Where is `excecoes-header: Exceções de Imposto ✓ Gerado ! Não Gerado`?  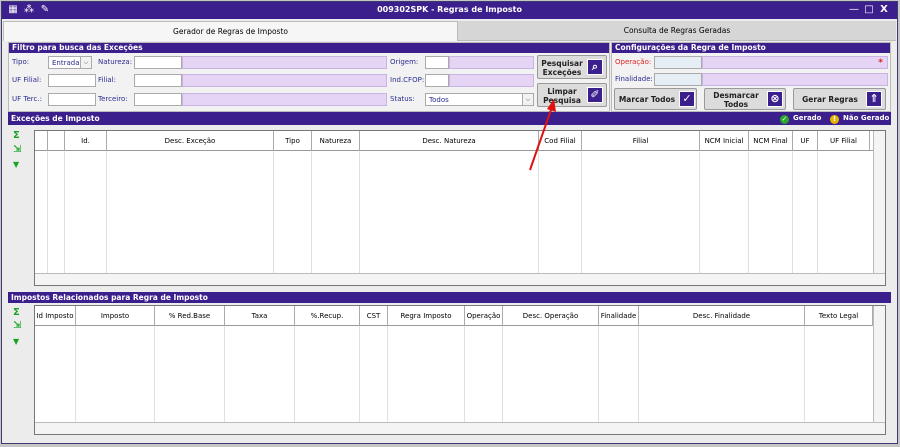
excecoes-header: Exceções de Imposto ✓ Gerado ! Não Gerado is located at coordinates (449, 118).